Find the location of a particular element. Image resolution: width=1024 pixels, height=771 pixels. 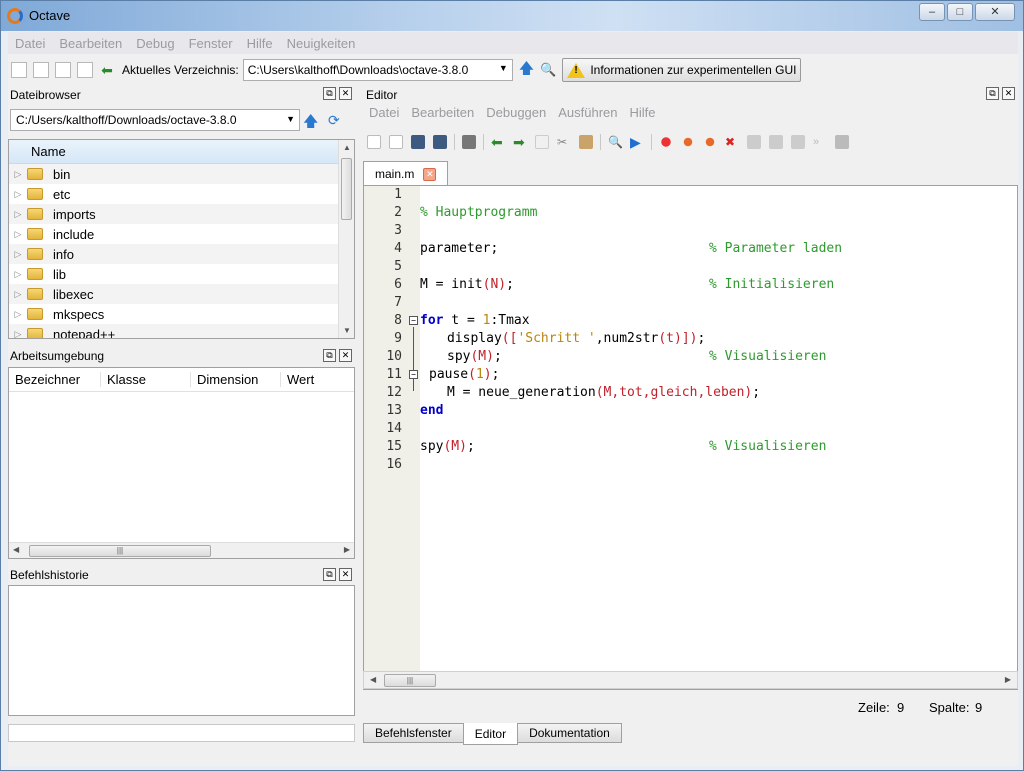

editor-menu-hilfe: Hilfe is located at coordinates (643, 112).